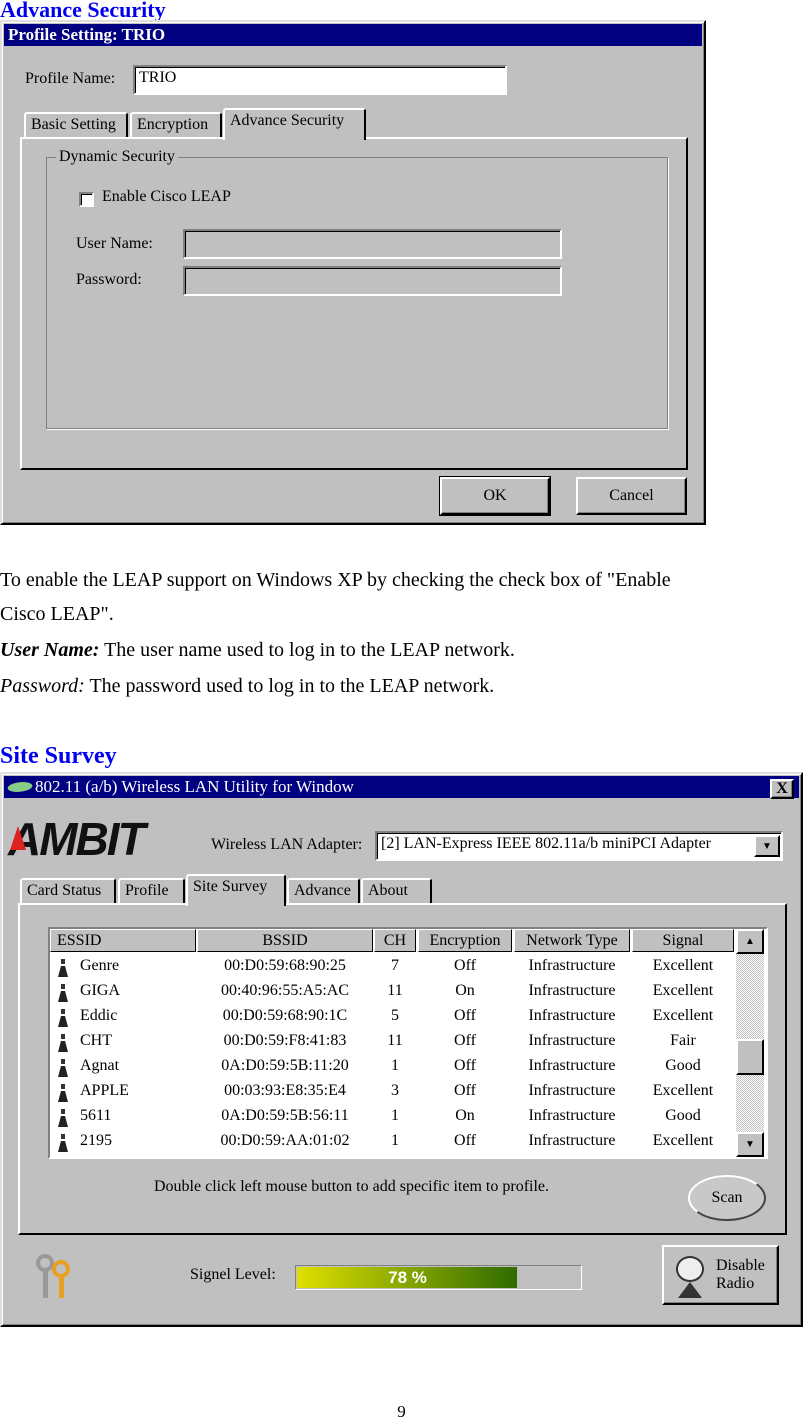  Describe the element at coordinates (767, 846) in the screenshot. I see `chevron-down-icon: ▼` at that location.